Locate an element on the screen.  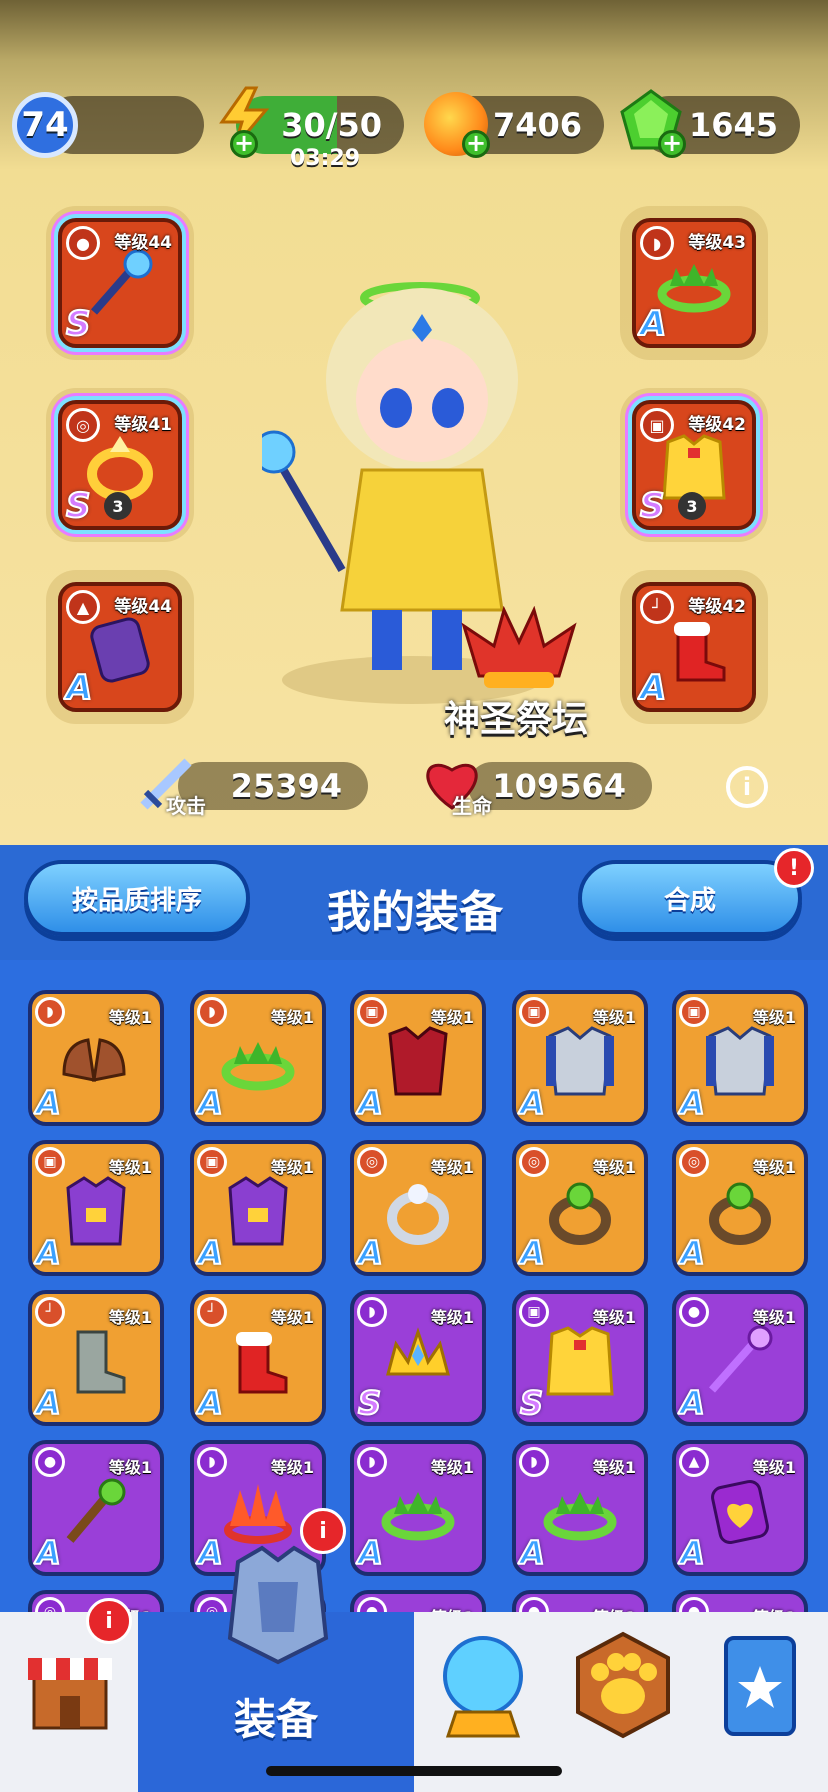
hat-category-icon: ◗ is located at coordinates (50, 1012).